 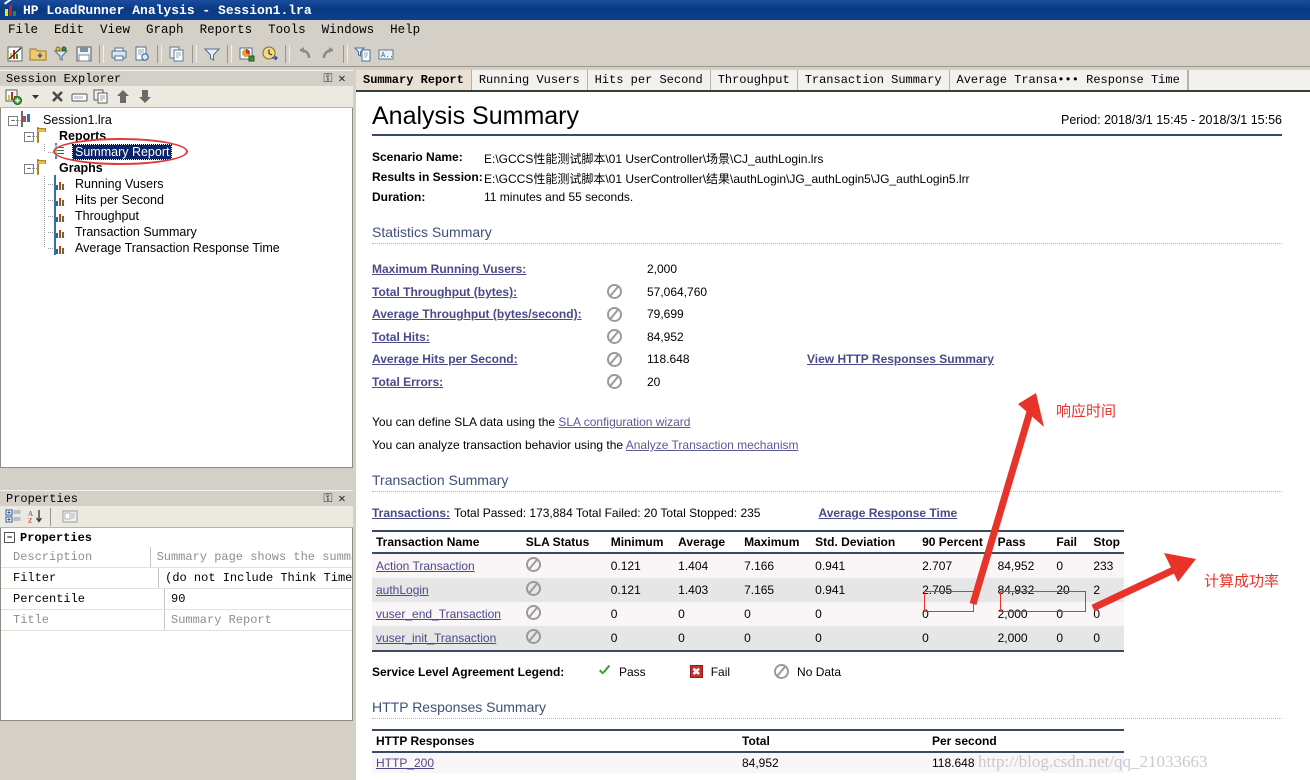 What do you see at coordinates (640, 542) in the screenshot?
I see `col-minimum: Minimum` at bounding box center [640, 542].